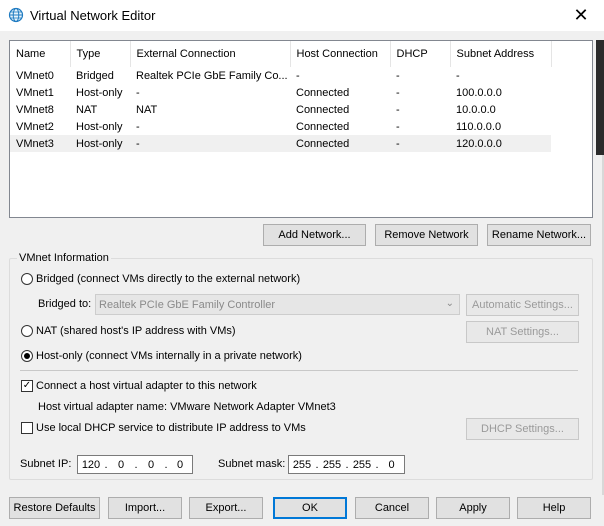 The width and height of the screenshot is (604, 526). I want to click on column-header-host-connection: Host Connection, so click(340, 54).